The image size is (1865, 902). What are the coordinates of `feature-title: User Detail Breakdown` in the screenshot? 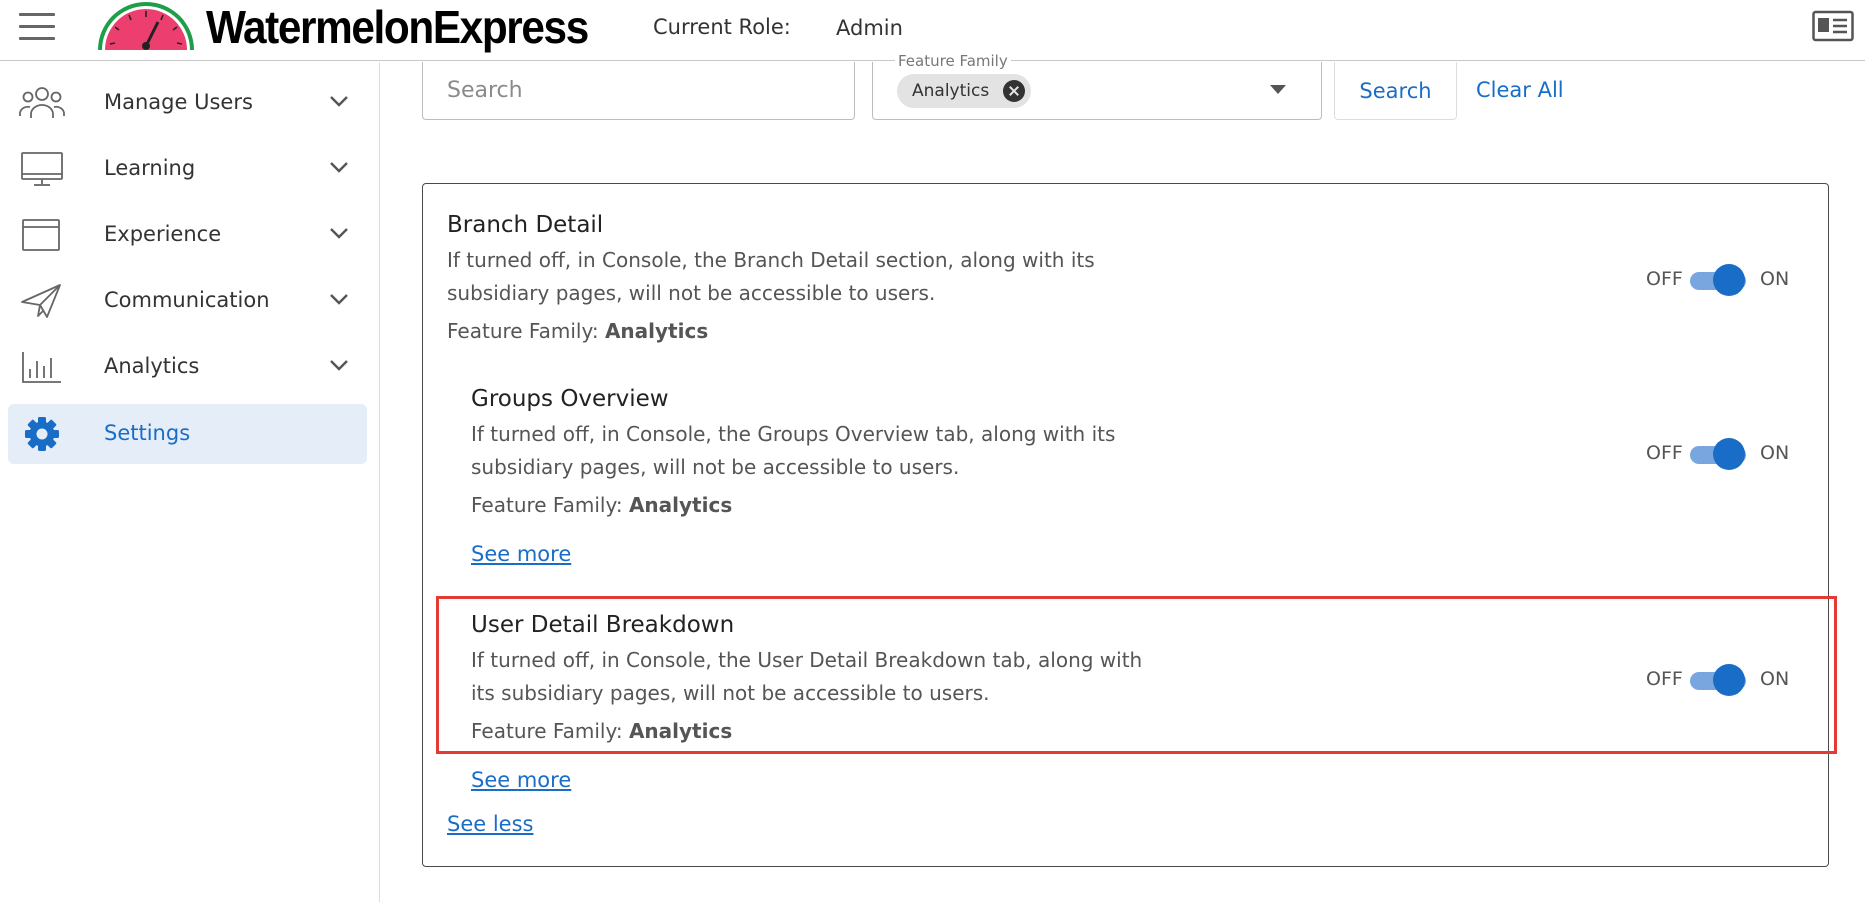 It's located at (603, 625).